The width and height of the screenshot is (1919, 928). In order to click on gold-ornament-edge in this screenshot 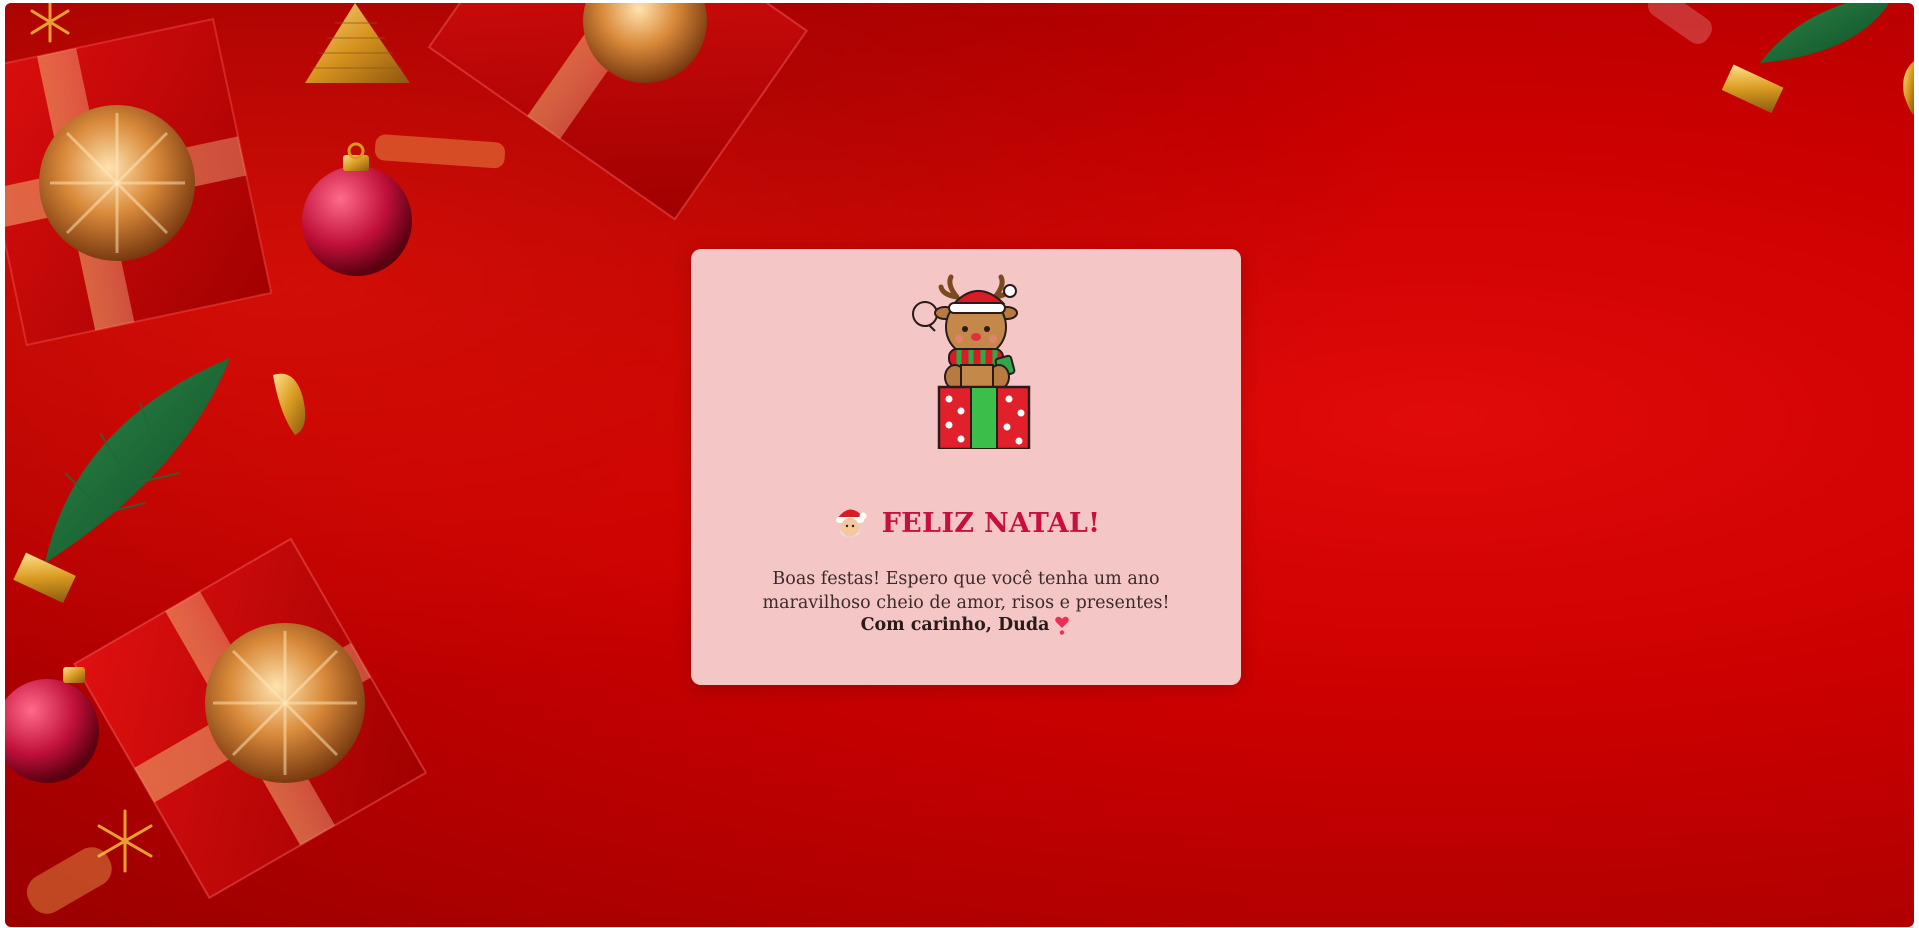, I will do `click(1908, 88)`.